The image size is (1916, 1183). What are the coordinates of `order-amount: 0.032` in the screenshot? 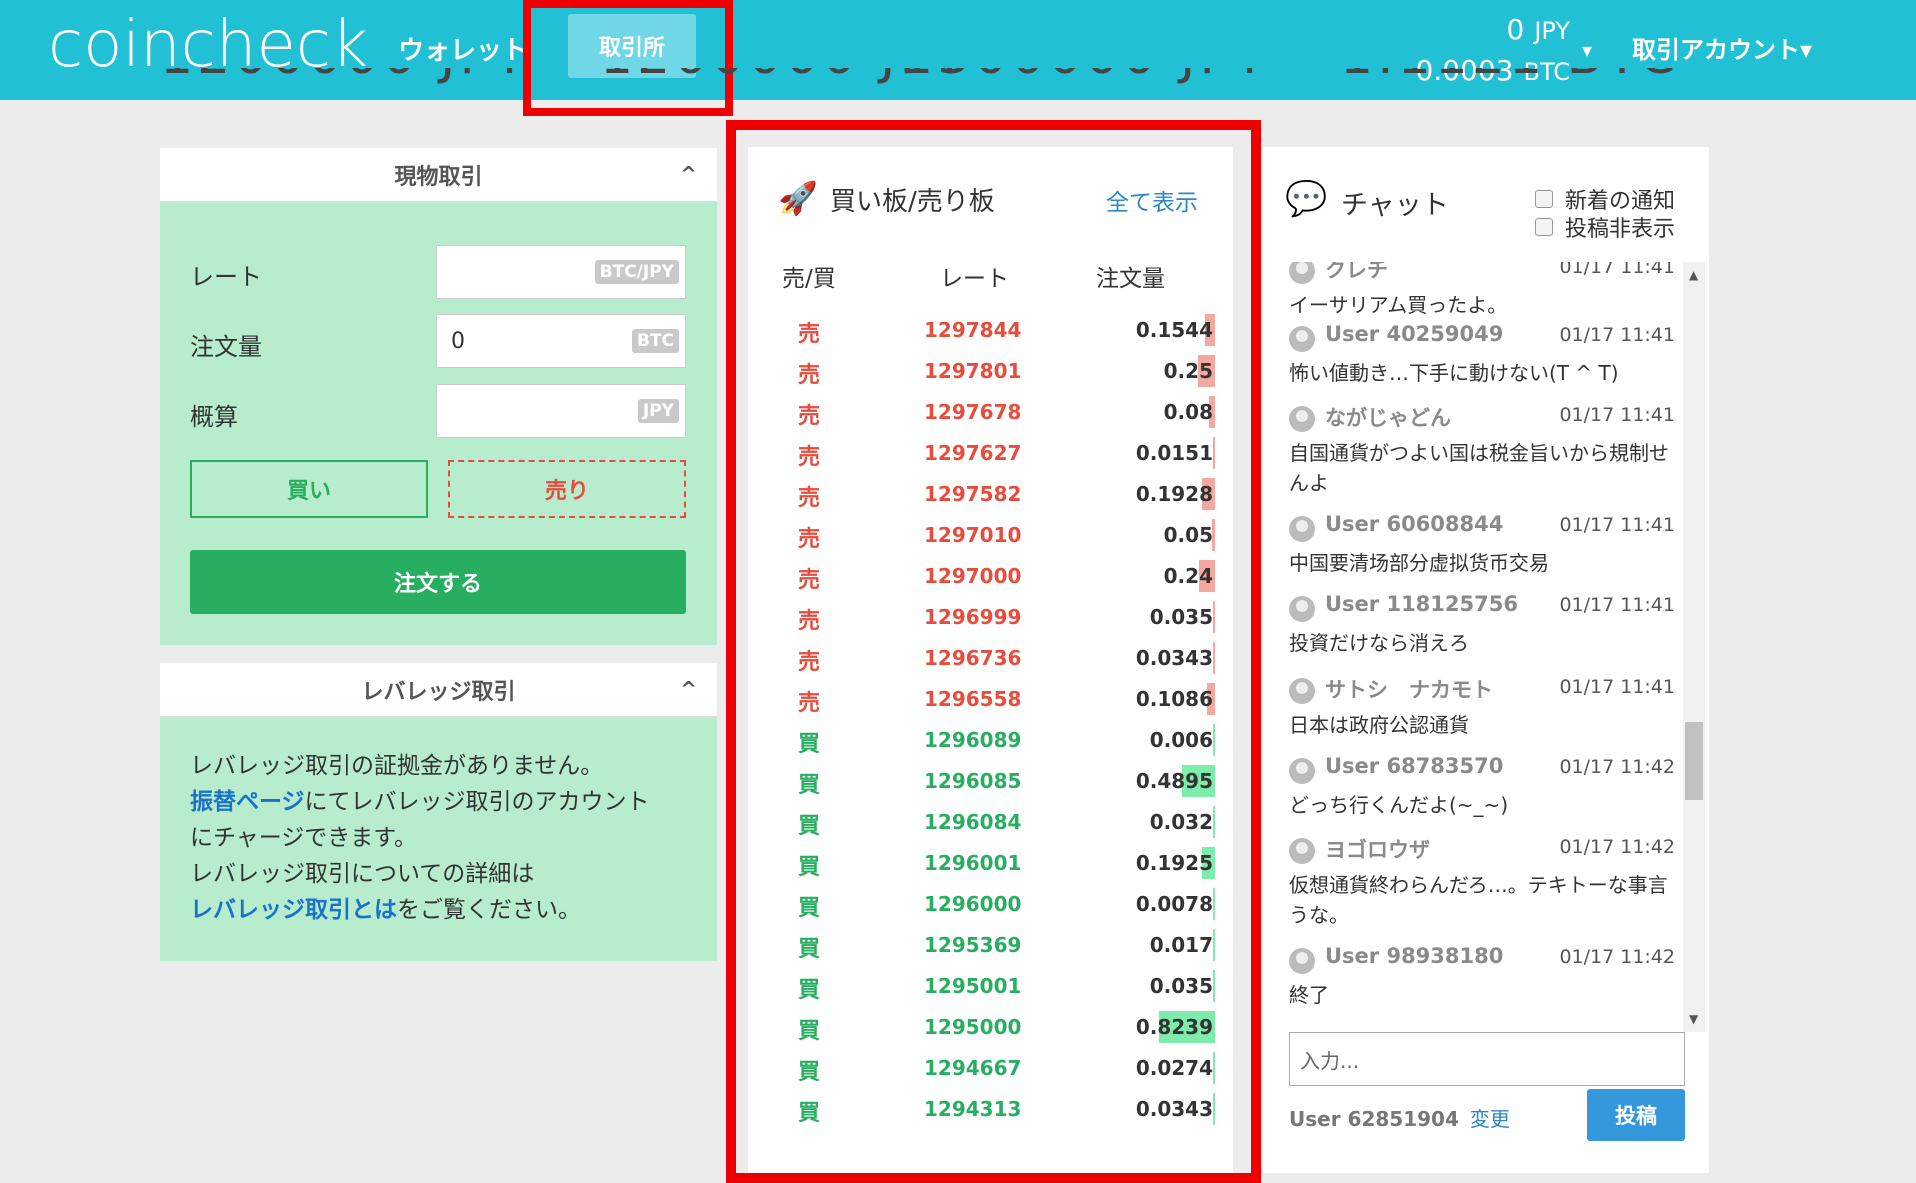 It's located at (1181, 822).